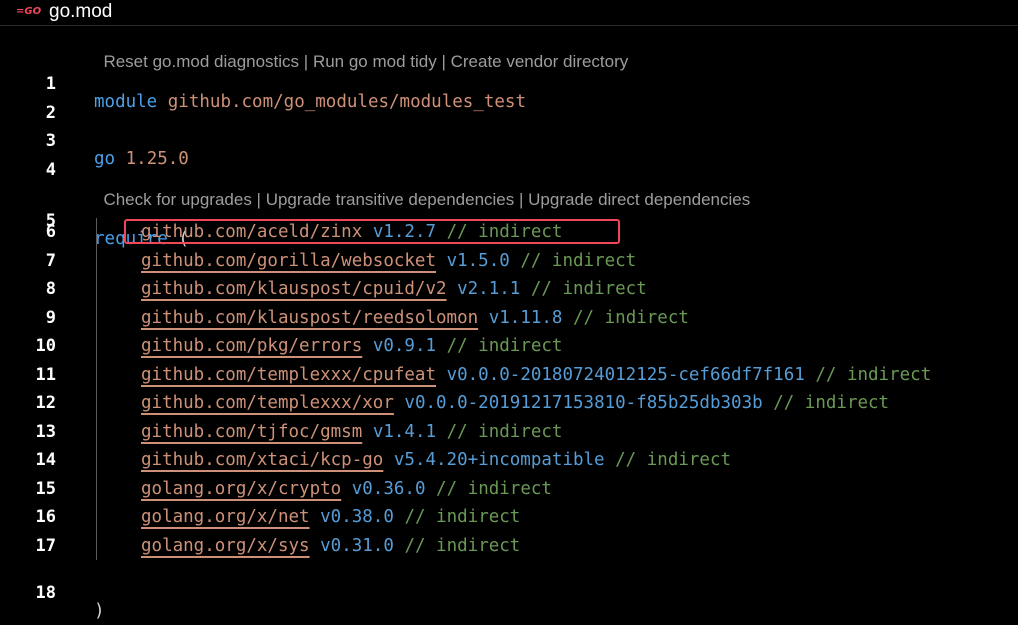 This screenshot has width=1018, height=625. I want to click on dependency-path-link: github.com/templexxx/cpufeat, so click(288, 375).